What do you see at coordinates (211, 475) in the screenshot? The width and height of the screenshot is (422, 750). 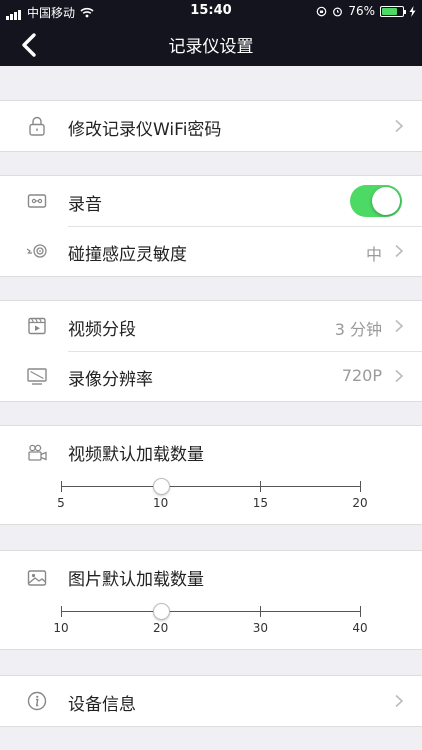 I see `video-load-group: 视频默认加载数量 5 10 15 20` at bounding box center [211, 475].